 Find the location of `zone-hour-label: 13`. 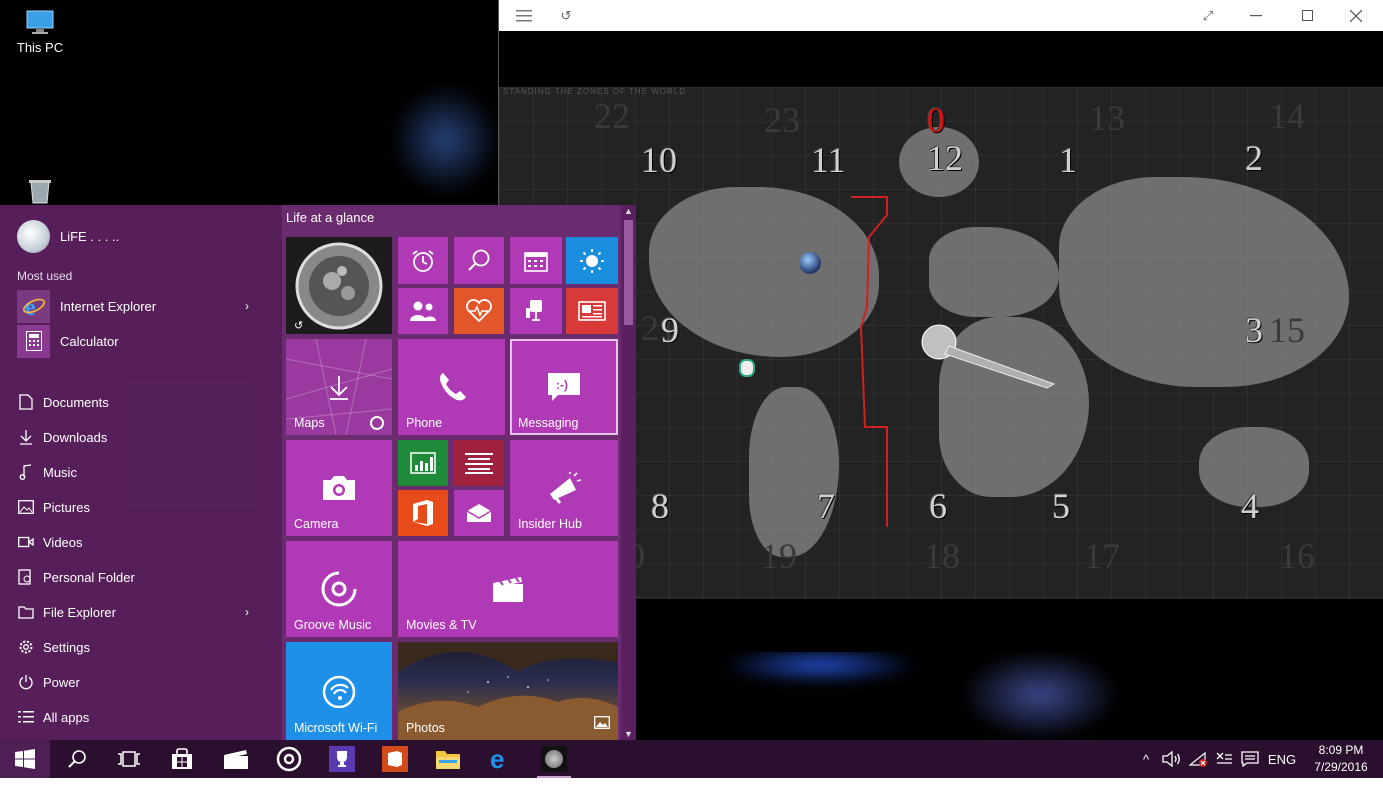

zone-hour-label: 13 is located at coordinates (1107, 118).